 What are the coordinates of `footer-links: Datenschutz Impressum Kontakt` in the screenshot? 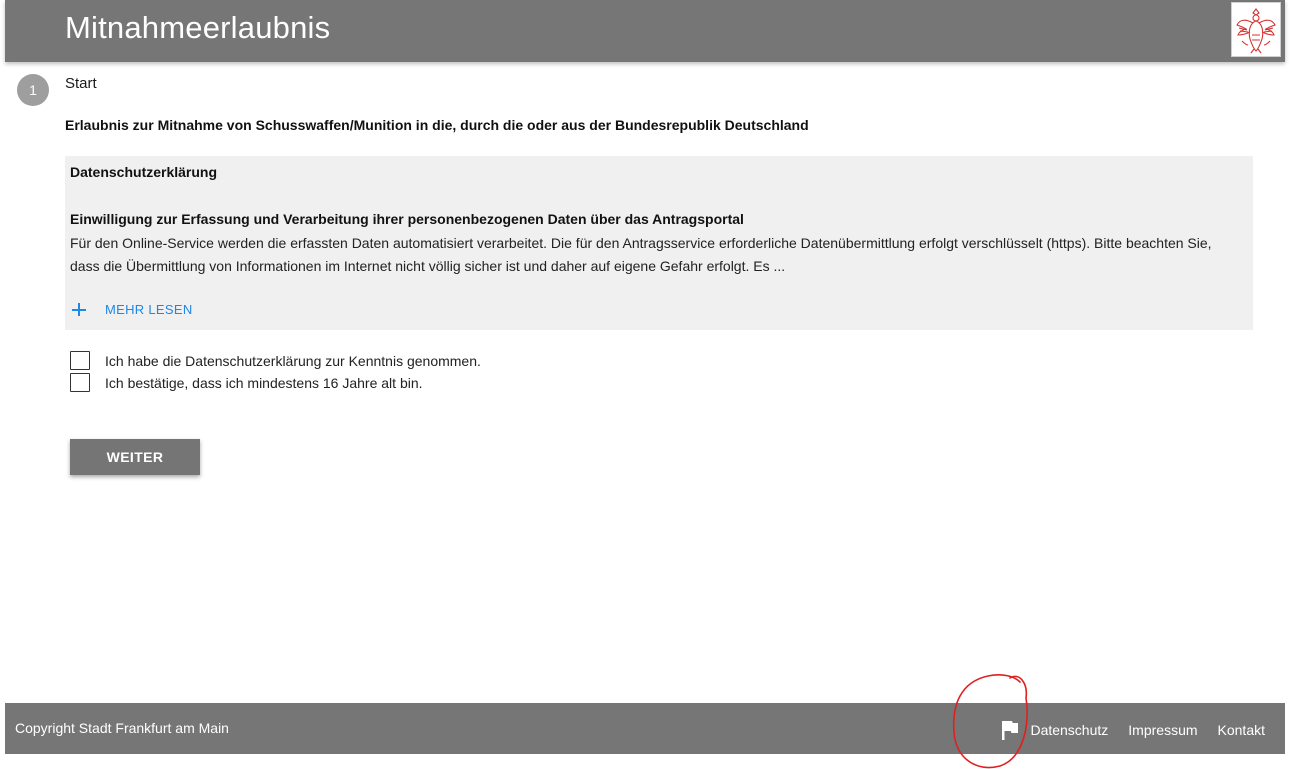 It's located at (1132, 730).